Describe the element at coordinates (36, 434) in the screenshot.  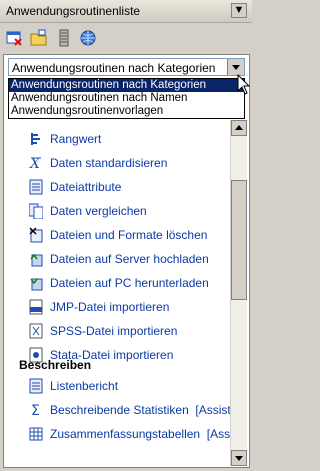
I see `summary-table-icon` at that location.